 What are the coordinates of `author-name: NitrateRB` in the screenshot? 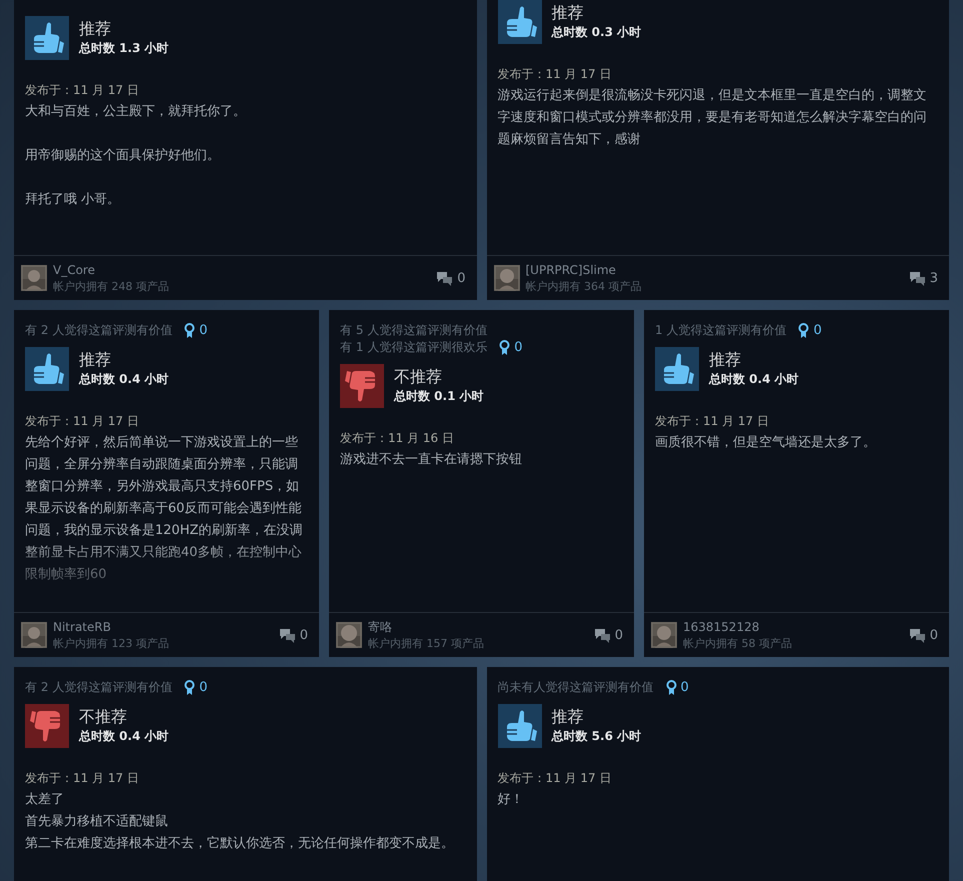 It's located at (163, 627).